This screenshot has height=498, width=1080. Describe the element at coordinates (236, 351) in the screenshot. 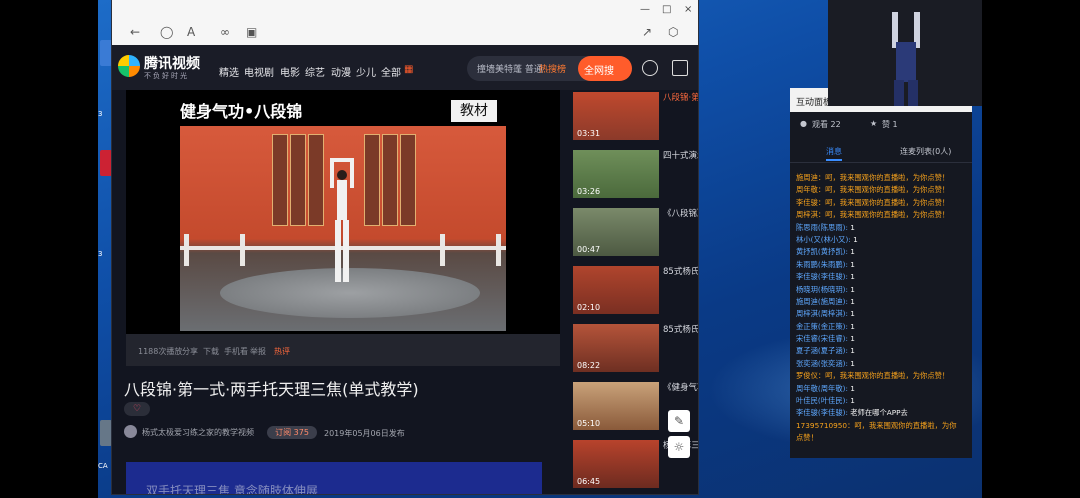

I see `mobile-link: 手机看` at that location.